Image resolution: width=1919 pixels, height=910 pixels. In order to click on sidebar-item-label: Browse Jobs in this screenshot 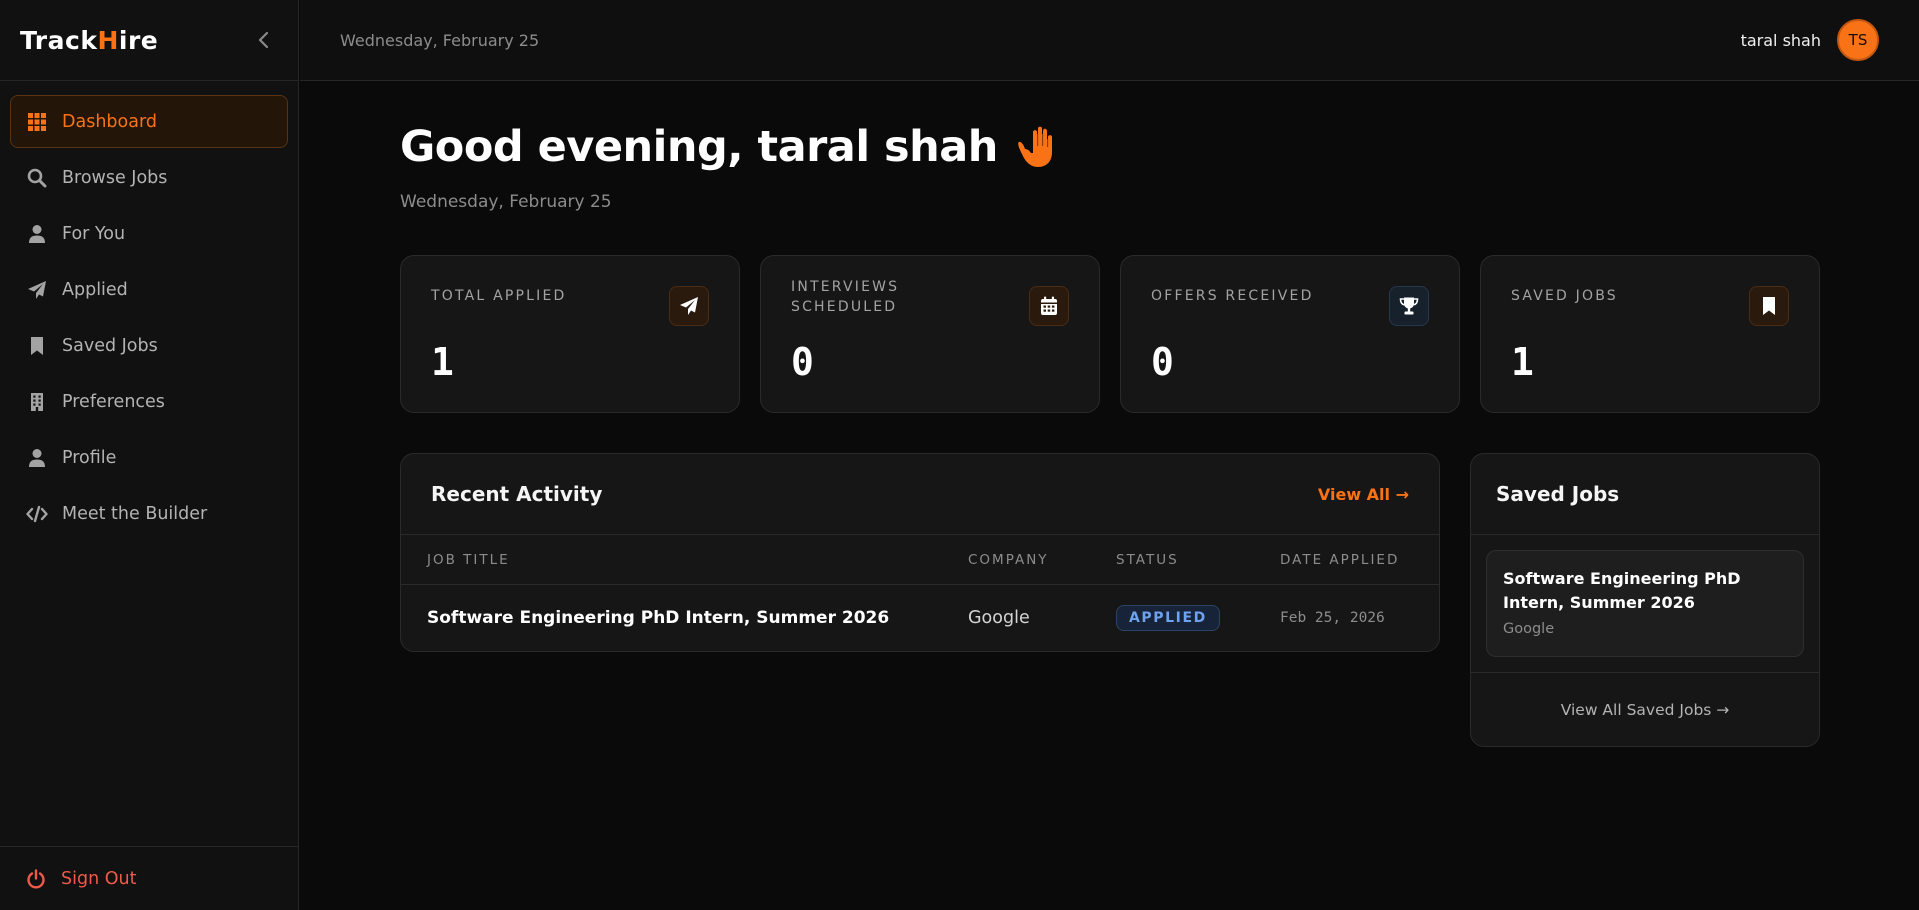, I will do `click(115, 177)`.